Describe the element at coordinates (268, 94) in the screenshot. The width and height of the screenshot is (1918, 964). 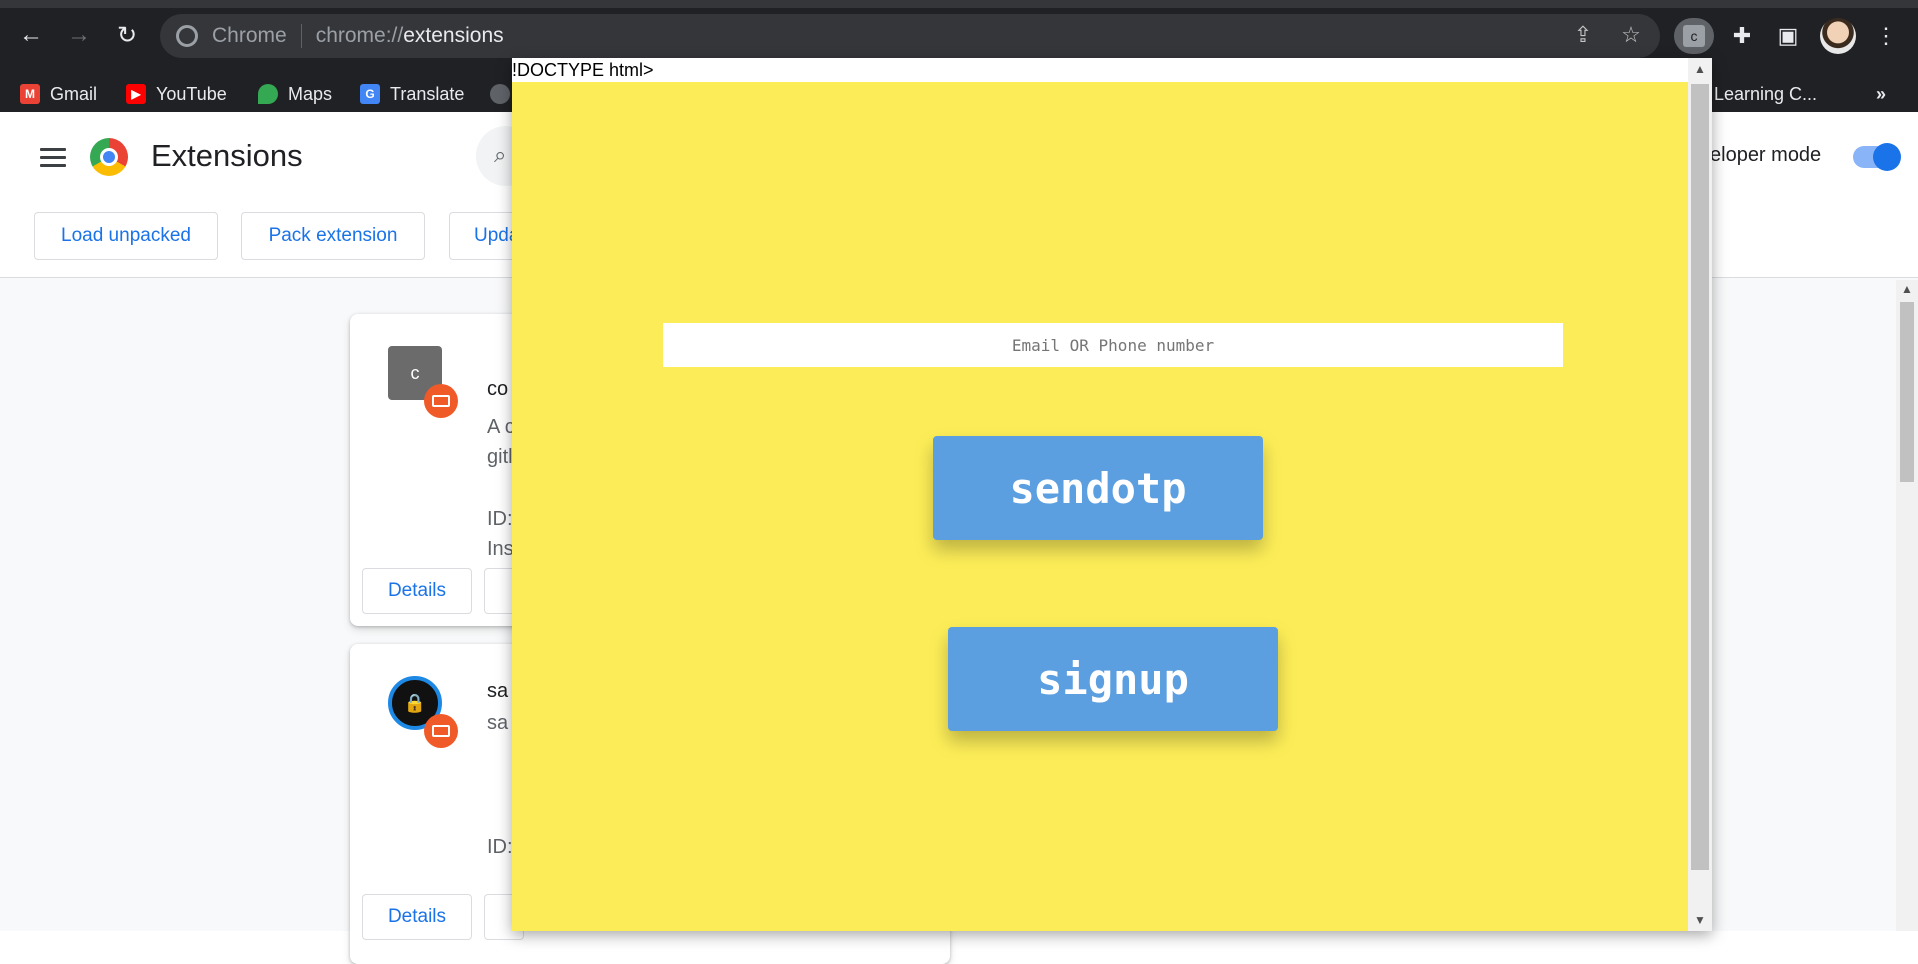
I see `maps-icon` at that location.